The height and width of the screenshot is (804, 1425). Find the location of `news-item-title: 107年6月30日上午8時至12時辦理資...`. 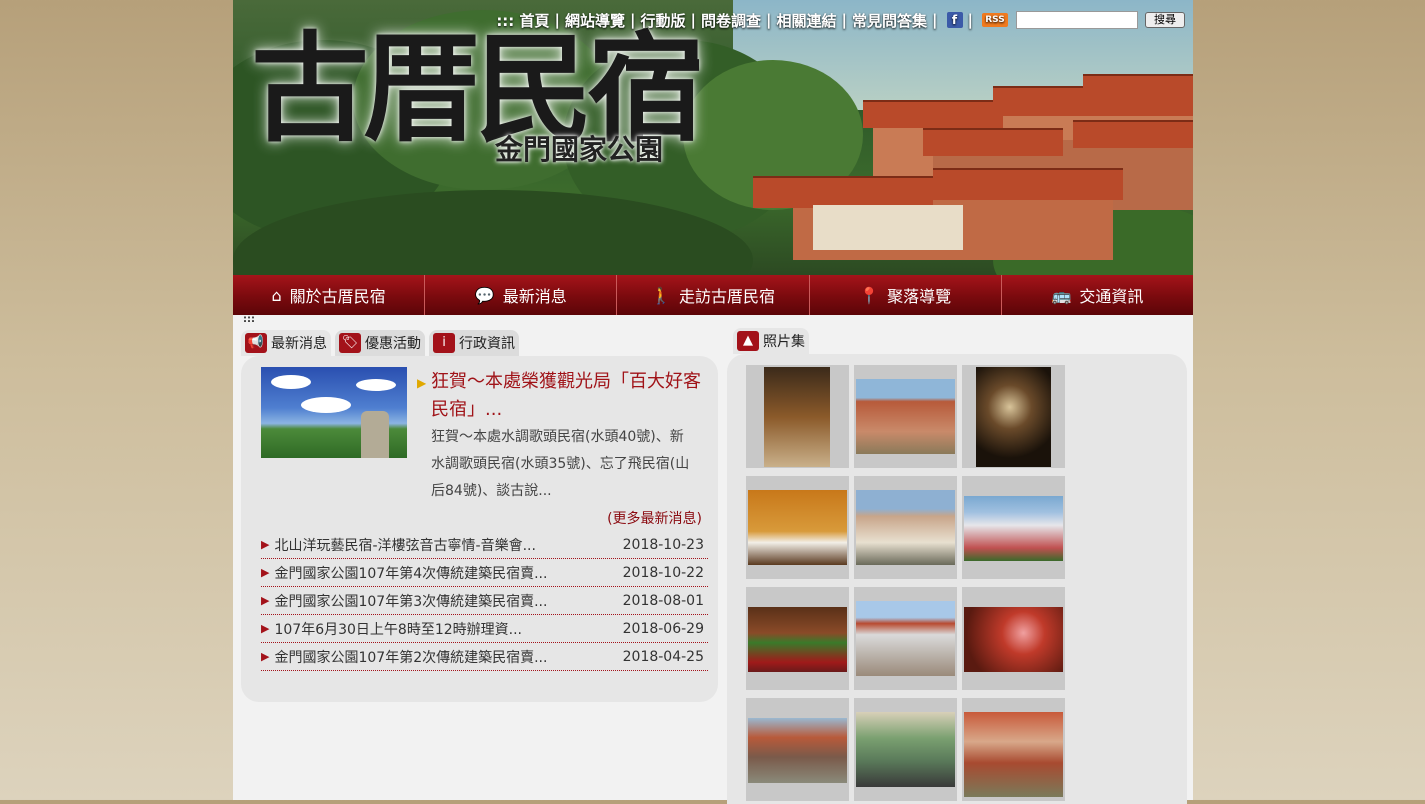

news-item-title: 107年6月30日上午8時至12時辦理資... is located at coordinates (398, 629).